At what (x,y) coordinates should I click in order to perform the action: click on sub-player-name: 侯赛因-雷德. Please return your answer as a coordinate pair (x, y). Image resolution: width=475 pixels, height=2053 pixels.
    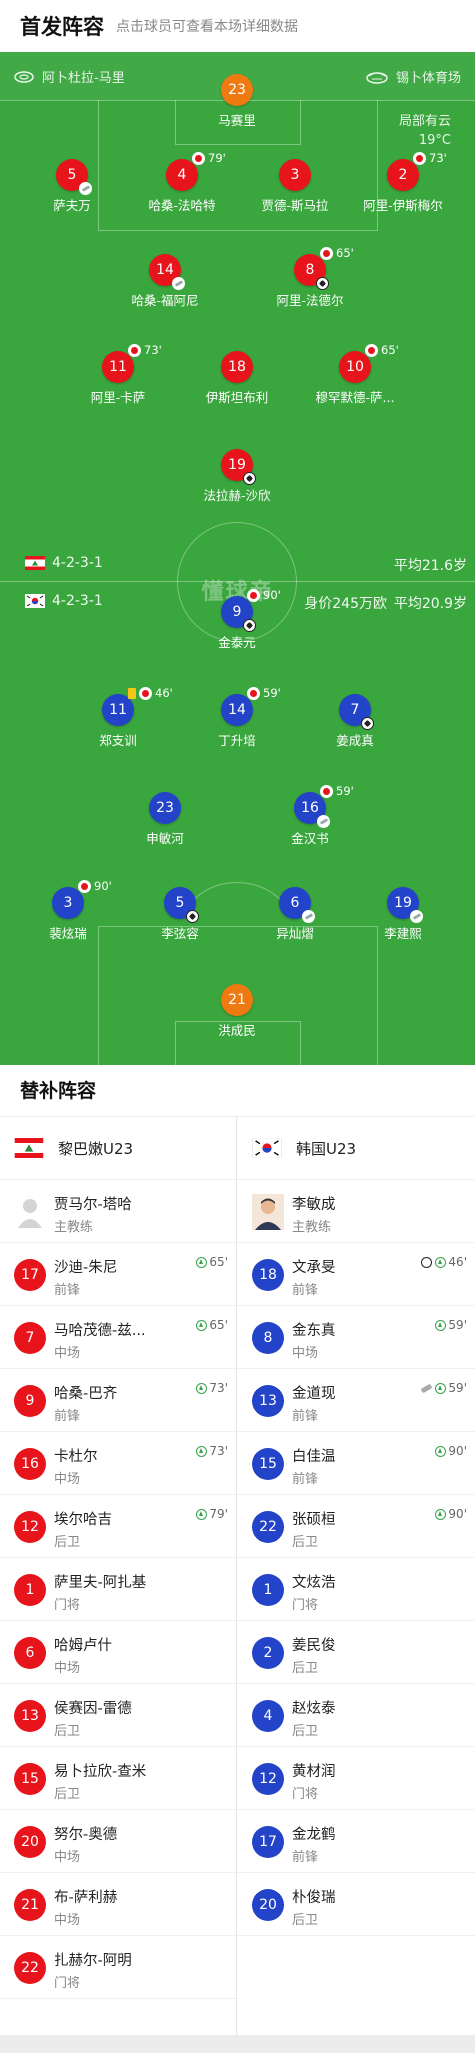
    Looking at the image, I should click on (93, 1709).